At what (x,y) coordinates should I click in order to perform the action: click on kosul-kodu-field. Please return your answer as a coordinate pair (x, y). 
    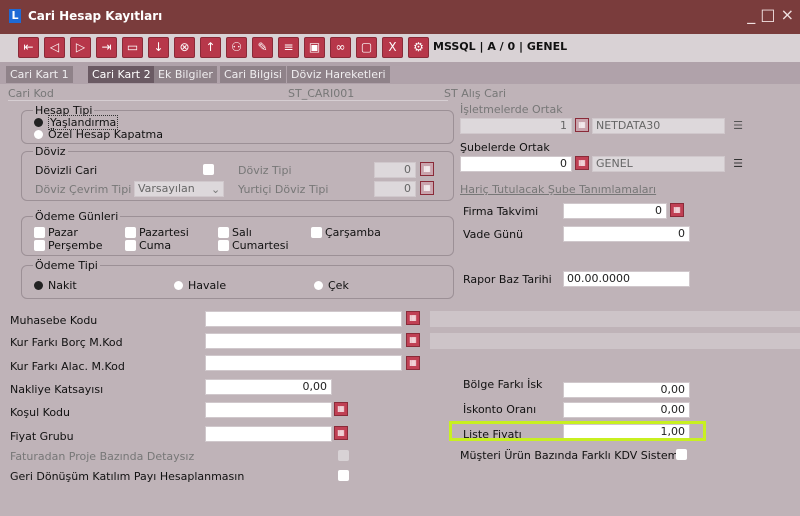
    Looking at the image, I should click on (268, 410).